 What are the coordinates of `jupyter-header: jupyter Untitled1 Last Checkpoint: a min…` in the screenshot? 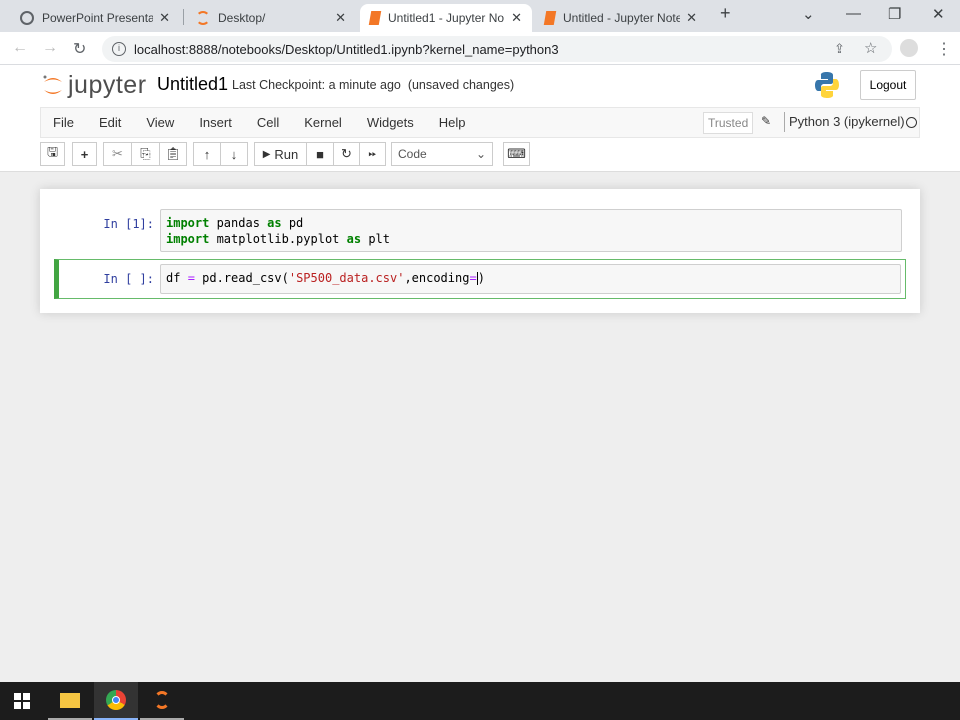 It's located at (480, 85).